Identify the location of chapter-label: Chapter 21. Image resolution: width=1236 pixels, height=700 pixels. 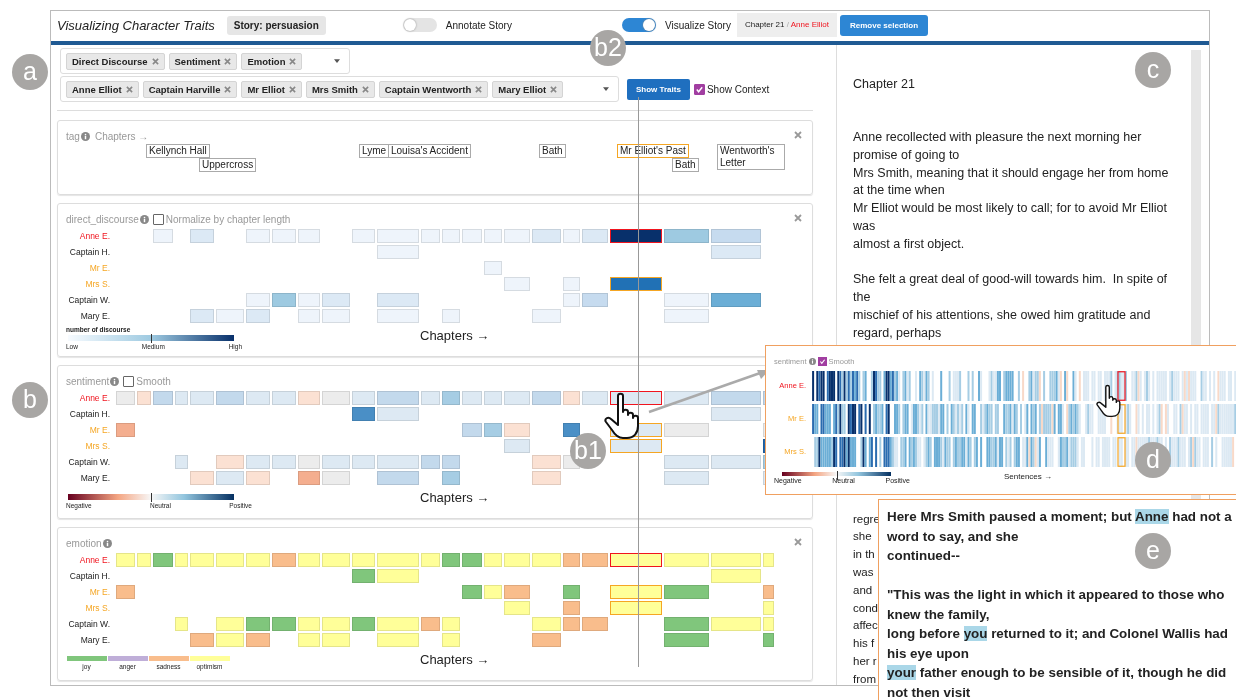
(764, 24).